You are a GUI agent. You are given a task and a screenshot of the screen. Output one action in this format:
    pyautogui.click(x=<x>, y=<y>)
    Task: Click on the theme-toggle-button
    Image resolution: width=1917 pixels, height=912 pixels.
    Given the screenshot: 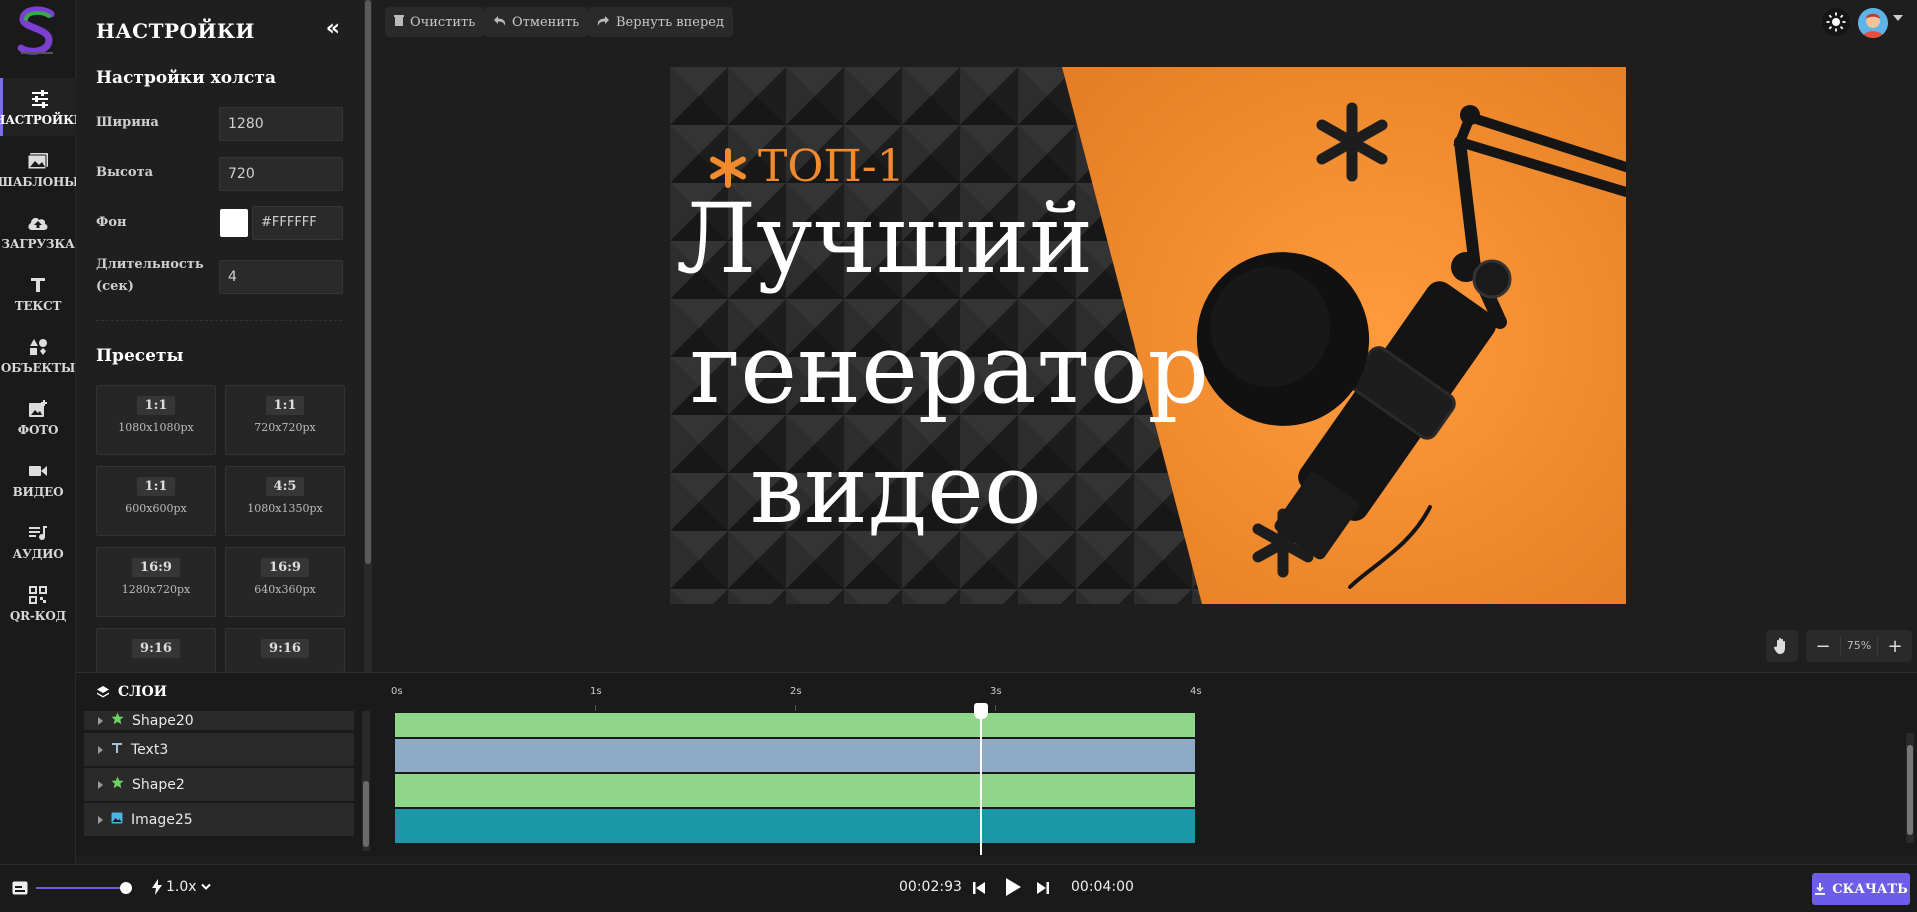 What is the action you would take?
    pyautogui.click(x=1836, y=22)
    